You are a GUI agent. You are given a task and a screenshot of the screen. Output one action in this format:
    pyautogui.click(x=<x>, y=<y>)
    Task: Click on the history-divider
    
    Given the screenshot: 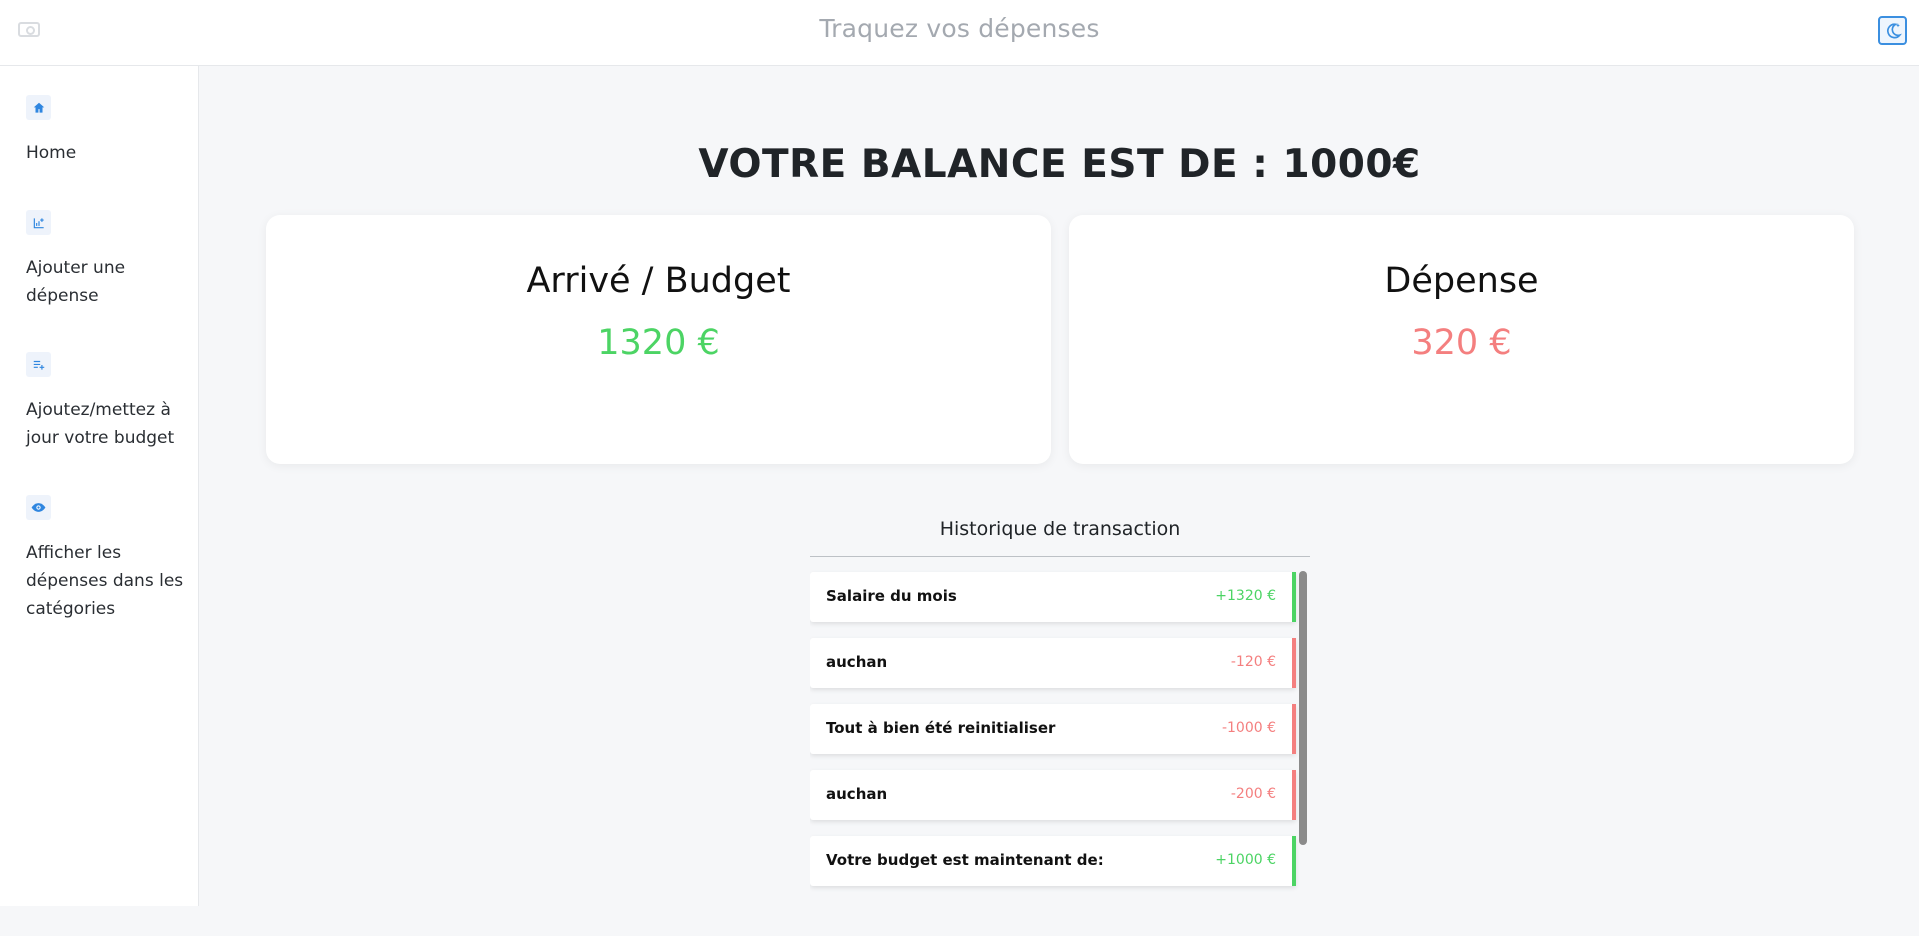 What is the action you would take?
    pyautogui.click(x=1060, y=556)
    